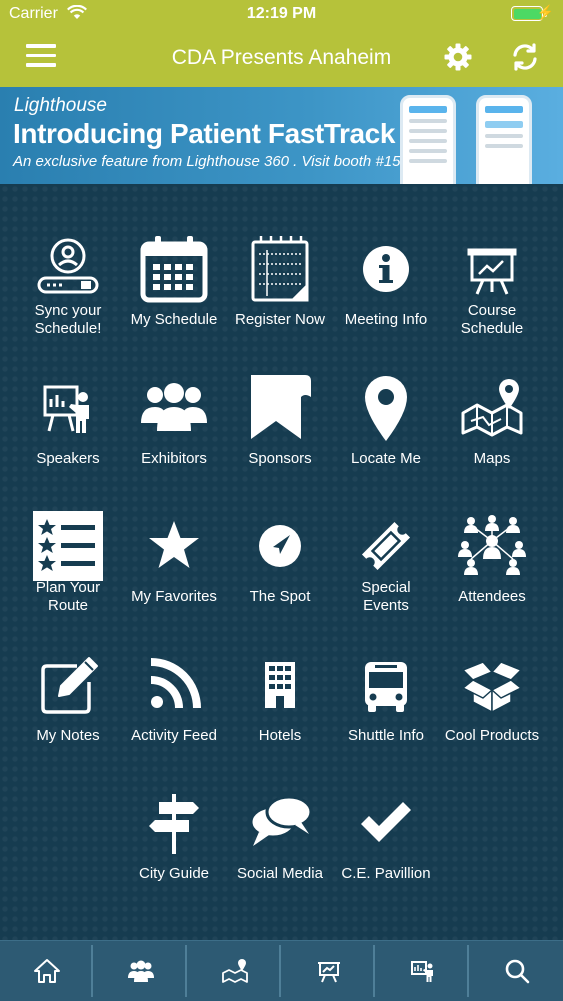 The image size is (563, 1001). I want to click on charging-icon: ⚡, so click(545, 12).